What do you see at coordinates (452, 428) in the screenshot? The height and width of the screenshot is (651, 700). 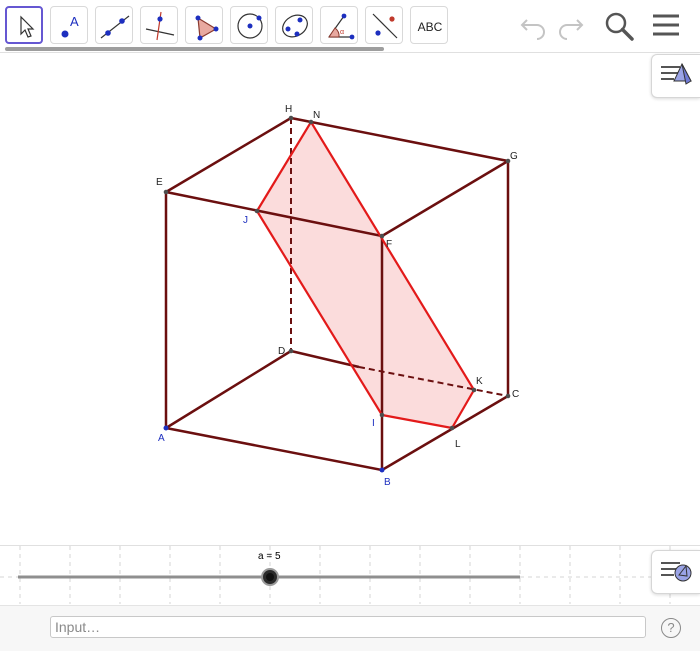 I see `vertex-L` at bounding box center [452, 428].